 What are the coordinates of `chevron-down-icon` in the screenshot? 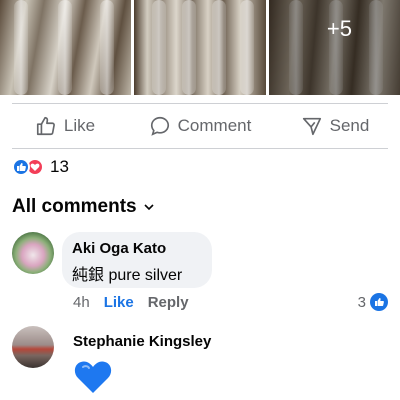 It's located at (149, 207).